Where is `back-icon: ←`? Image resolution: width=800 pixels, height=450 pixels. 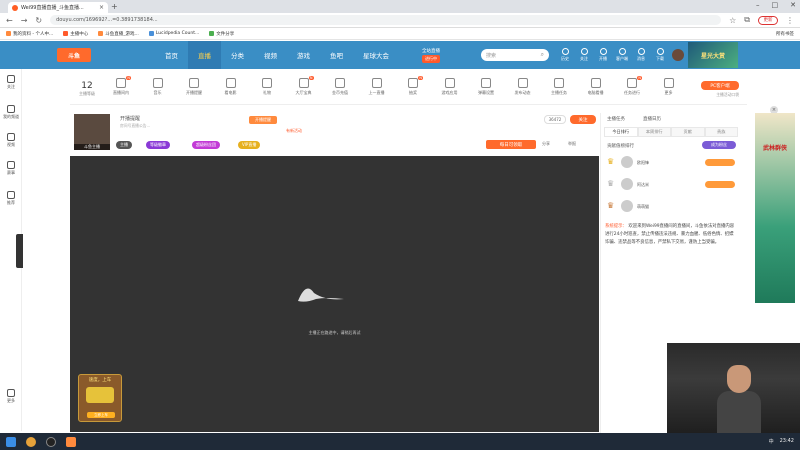
back-icon: ← is located at coordinates (9, 20).